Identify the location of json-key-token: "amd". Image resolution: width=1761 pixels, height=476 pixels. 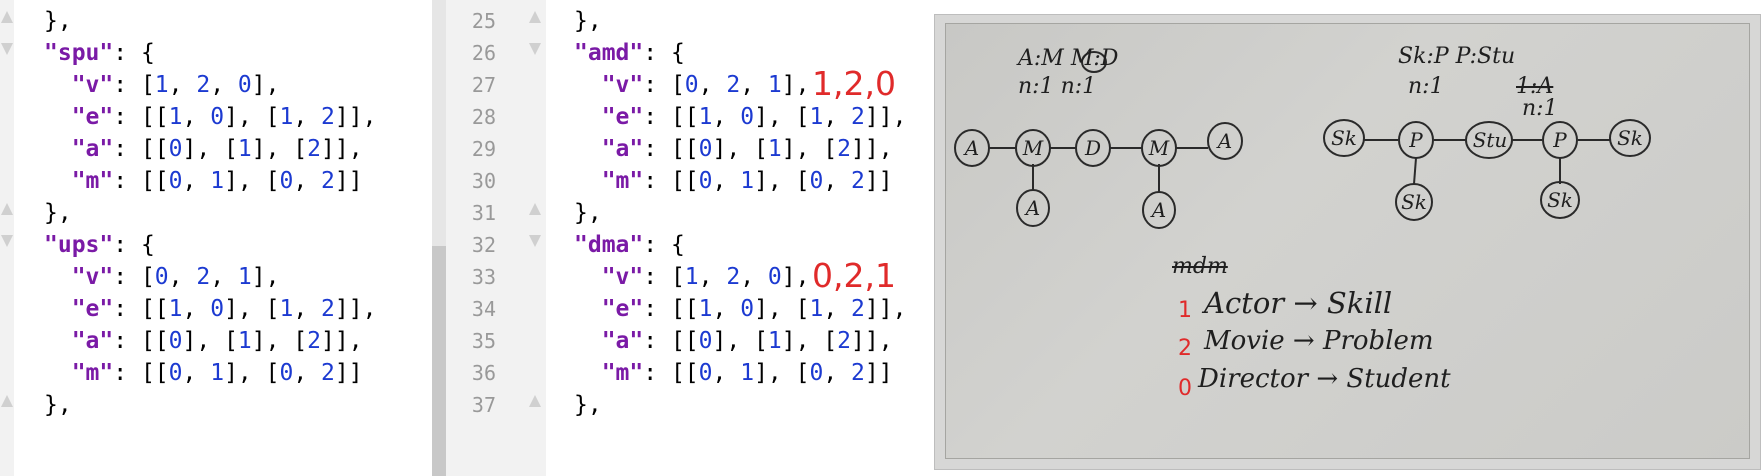
(609, 53).